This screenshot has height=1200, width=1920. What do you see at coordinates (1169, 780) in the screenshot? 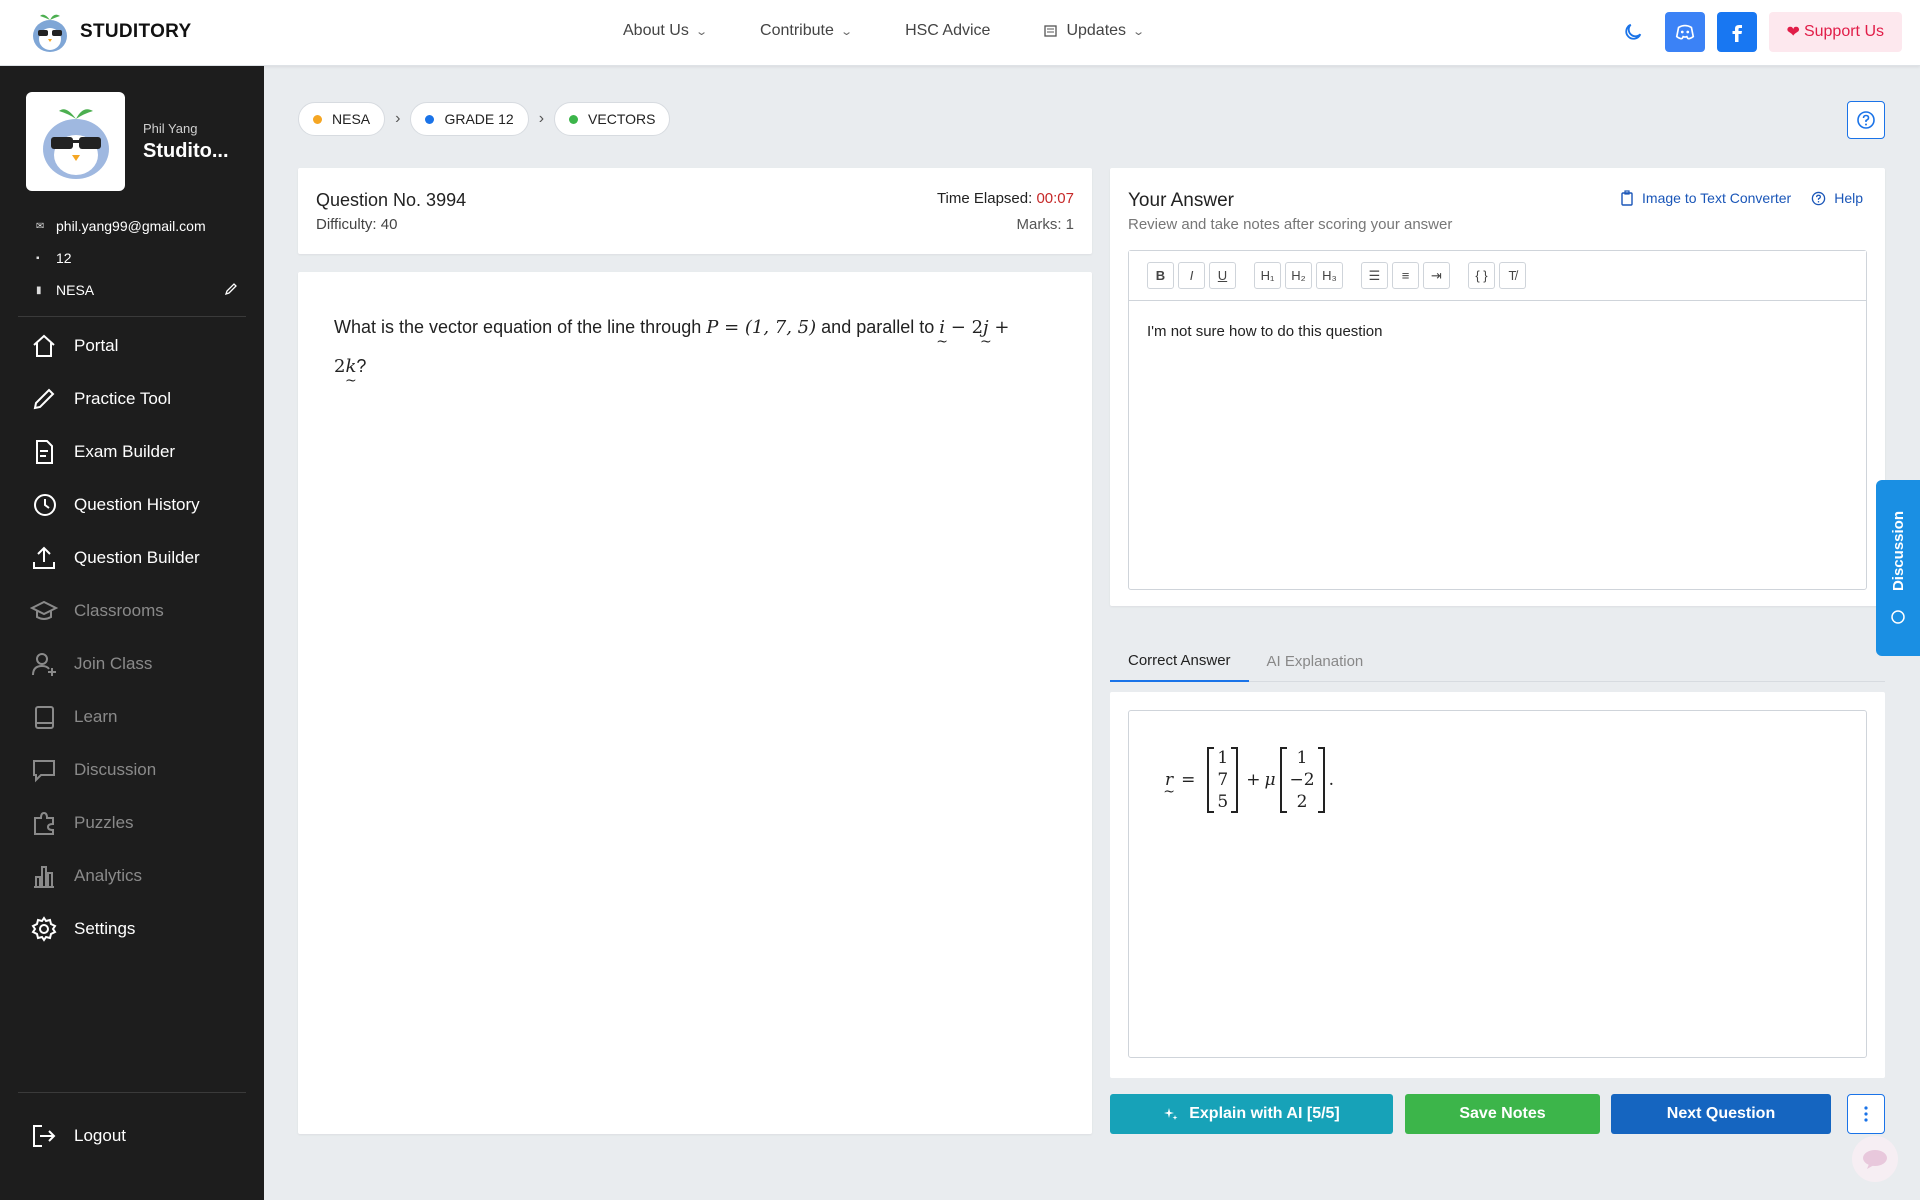
I see `vector-r: r` at bounding box center [1169, 780].